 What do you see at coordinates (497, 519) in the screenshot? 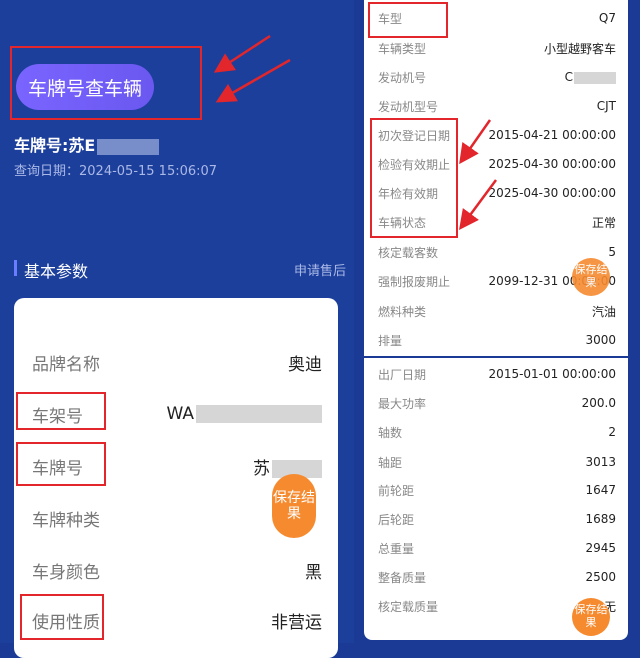
I see `spec-row: 后轮距 1689` at bounding box center [497, 519].